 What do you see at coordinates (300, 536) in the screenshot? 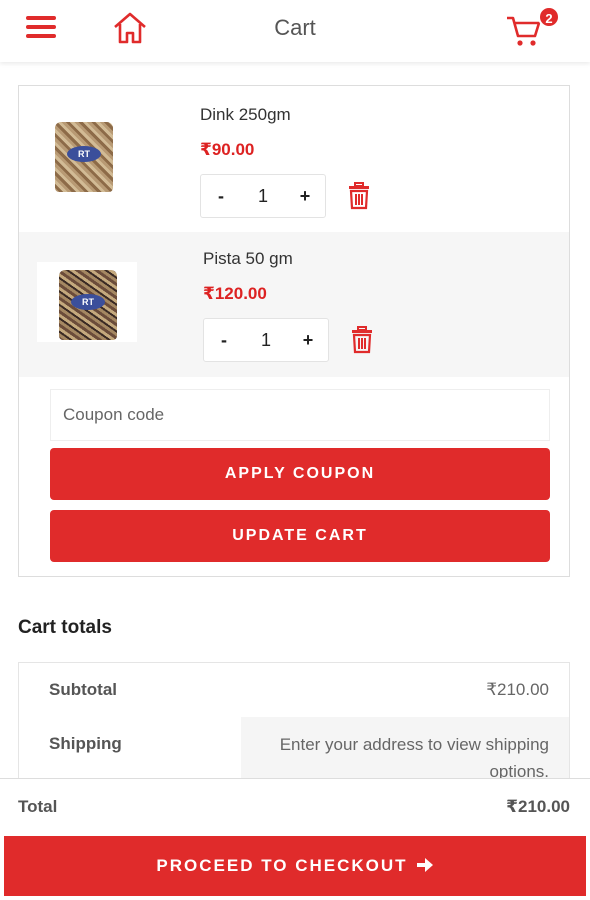
I see `update-cart-button: UPDATE CART` at bounding box center [300, 536].